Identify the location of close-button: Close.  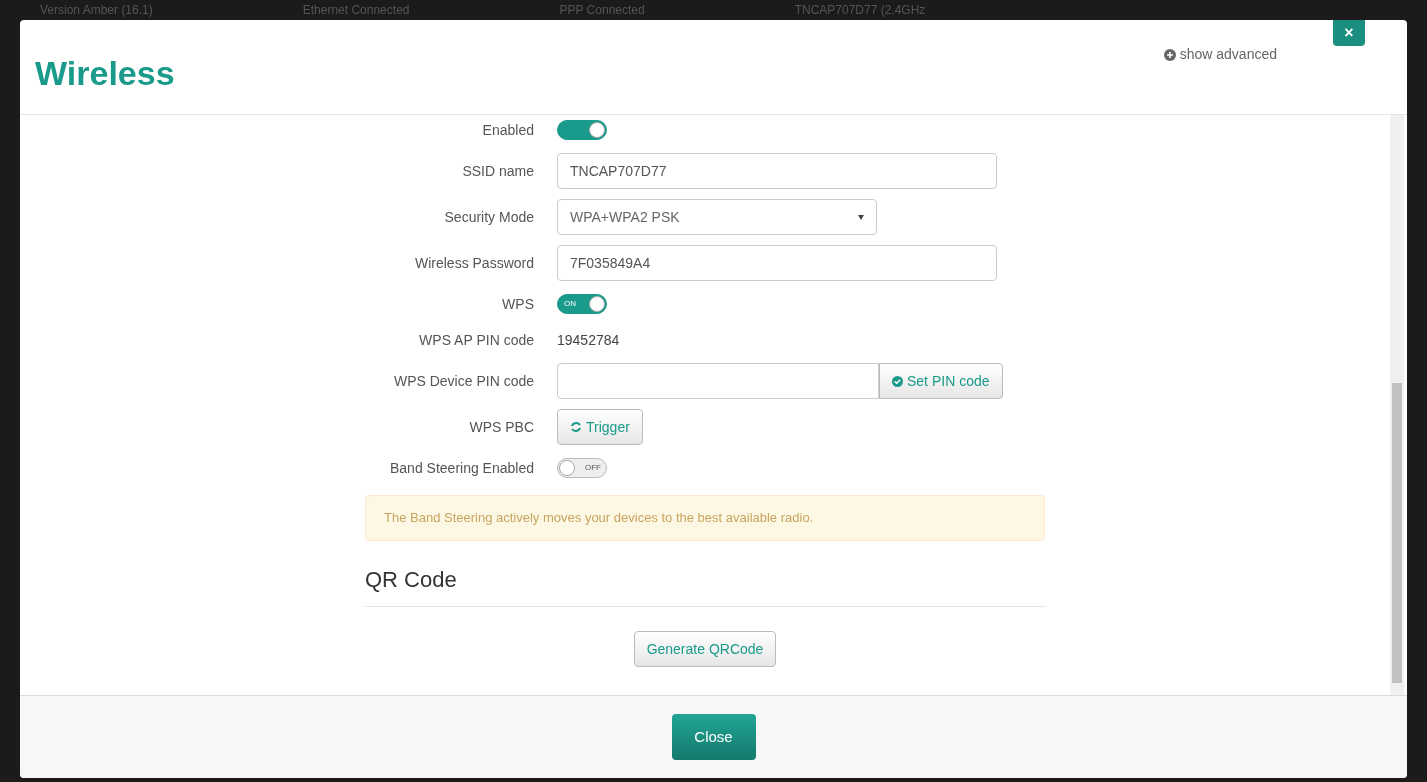
(713, 737).